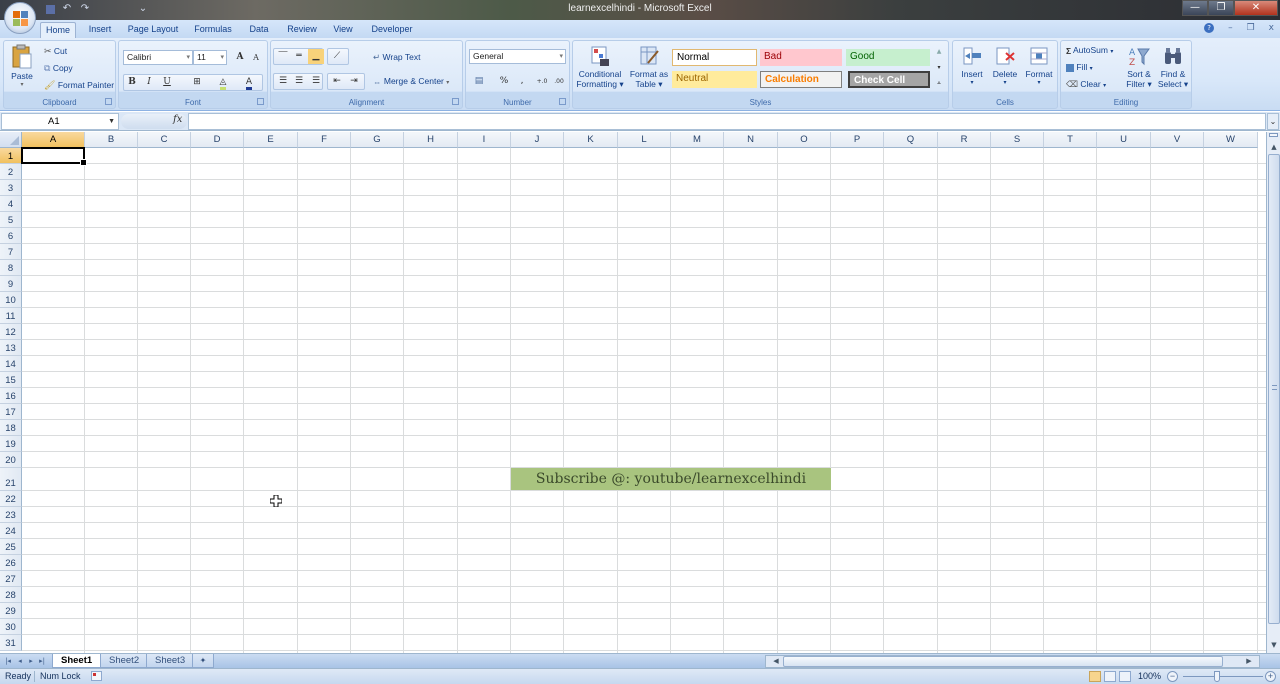 Image resolution: width=1280 pixels, height=684 pixels. Describe the element at coordinates (11, 412) in the screenshot. I see `row-header: 17` at that location.